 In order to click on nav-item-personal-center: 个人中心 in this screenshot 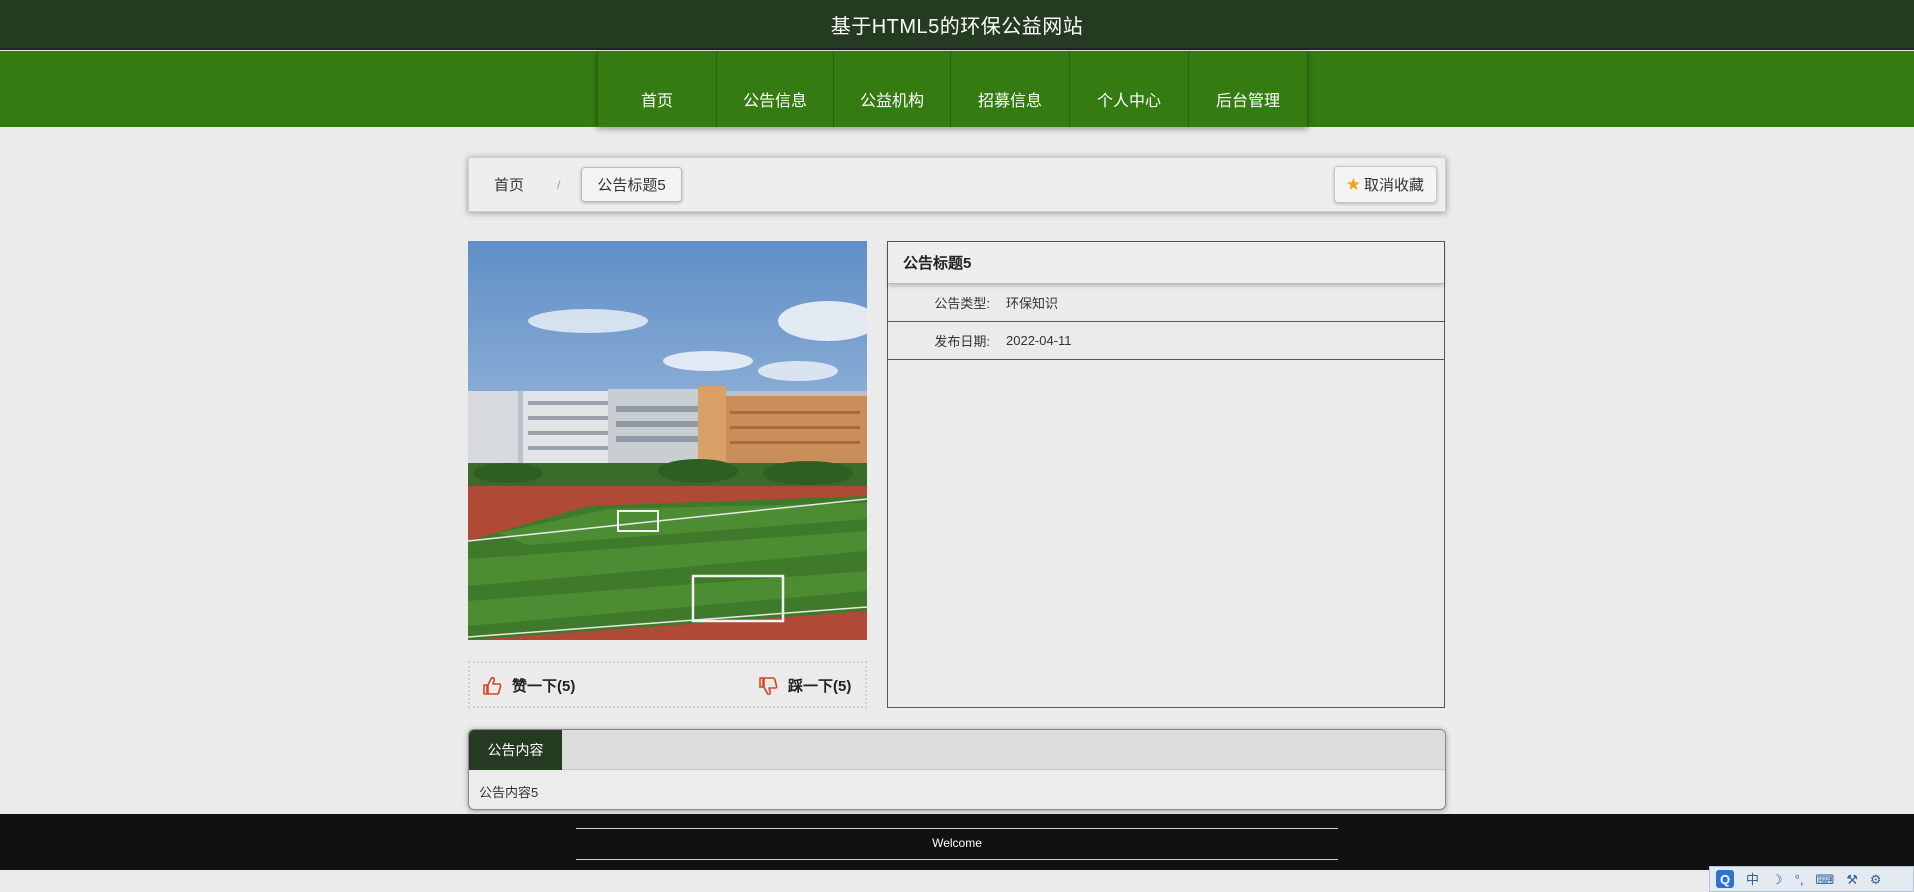, I will do `click(1129, 89)`.